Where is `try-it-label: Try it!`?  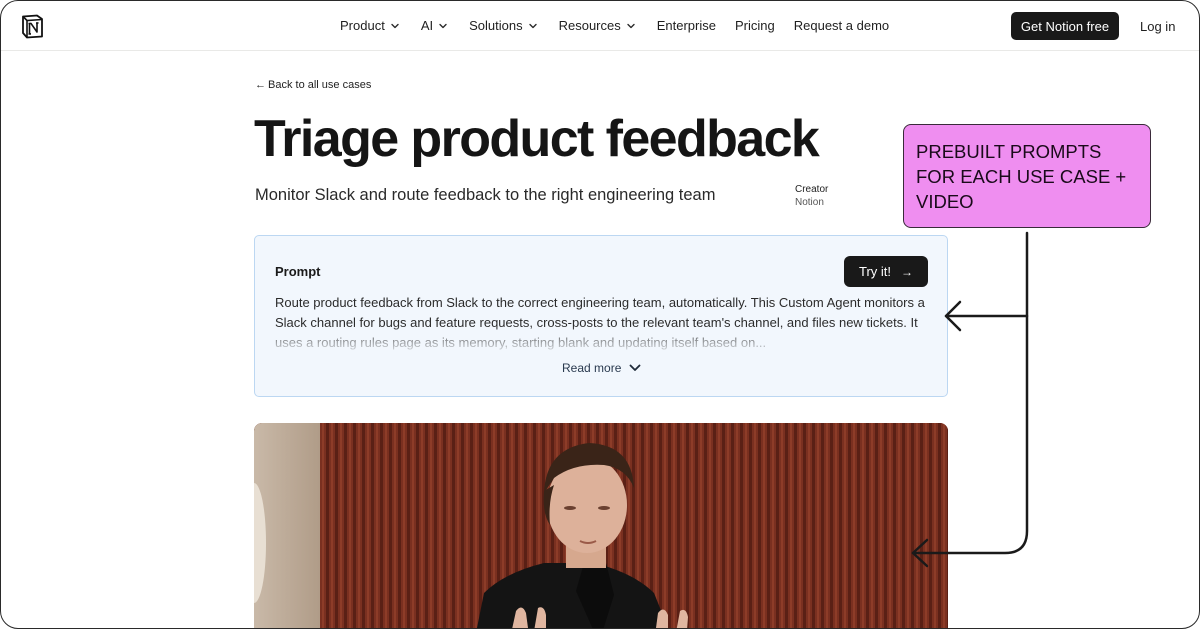 try-it-label: Try it! is located at coordinates (874, 271).